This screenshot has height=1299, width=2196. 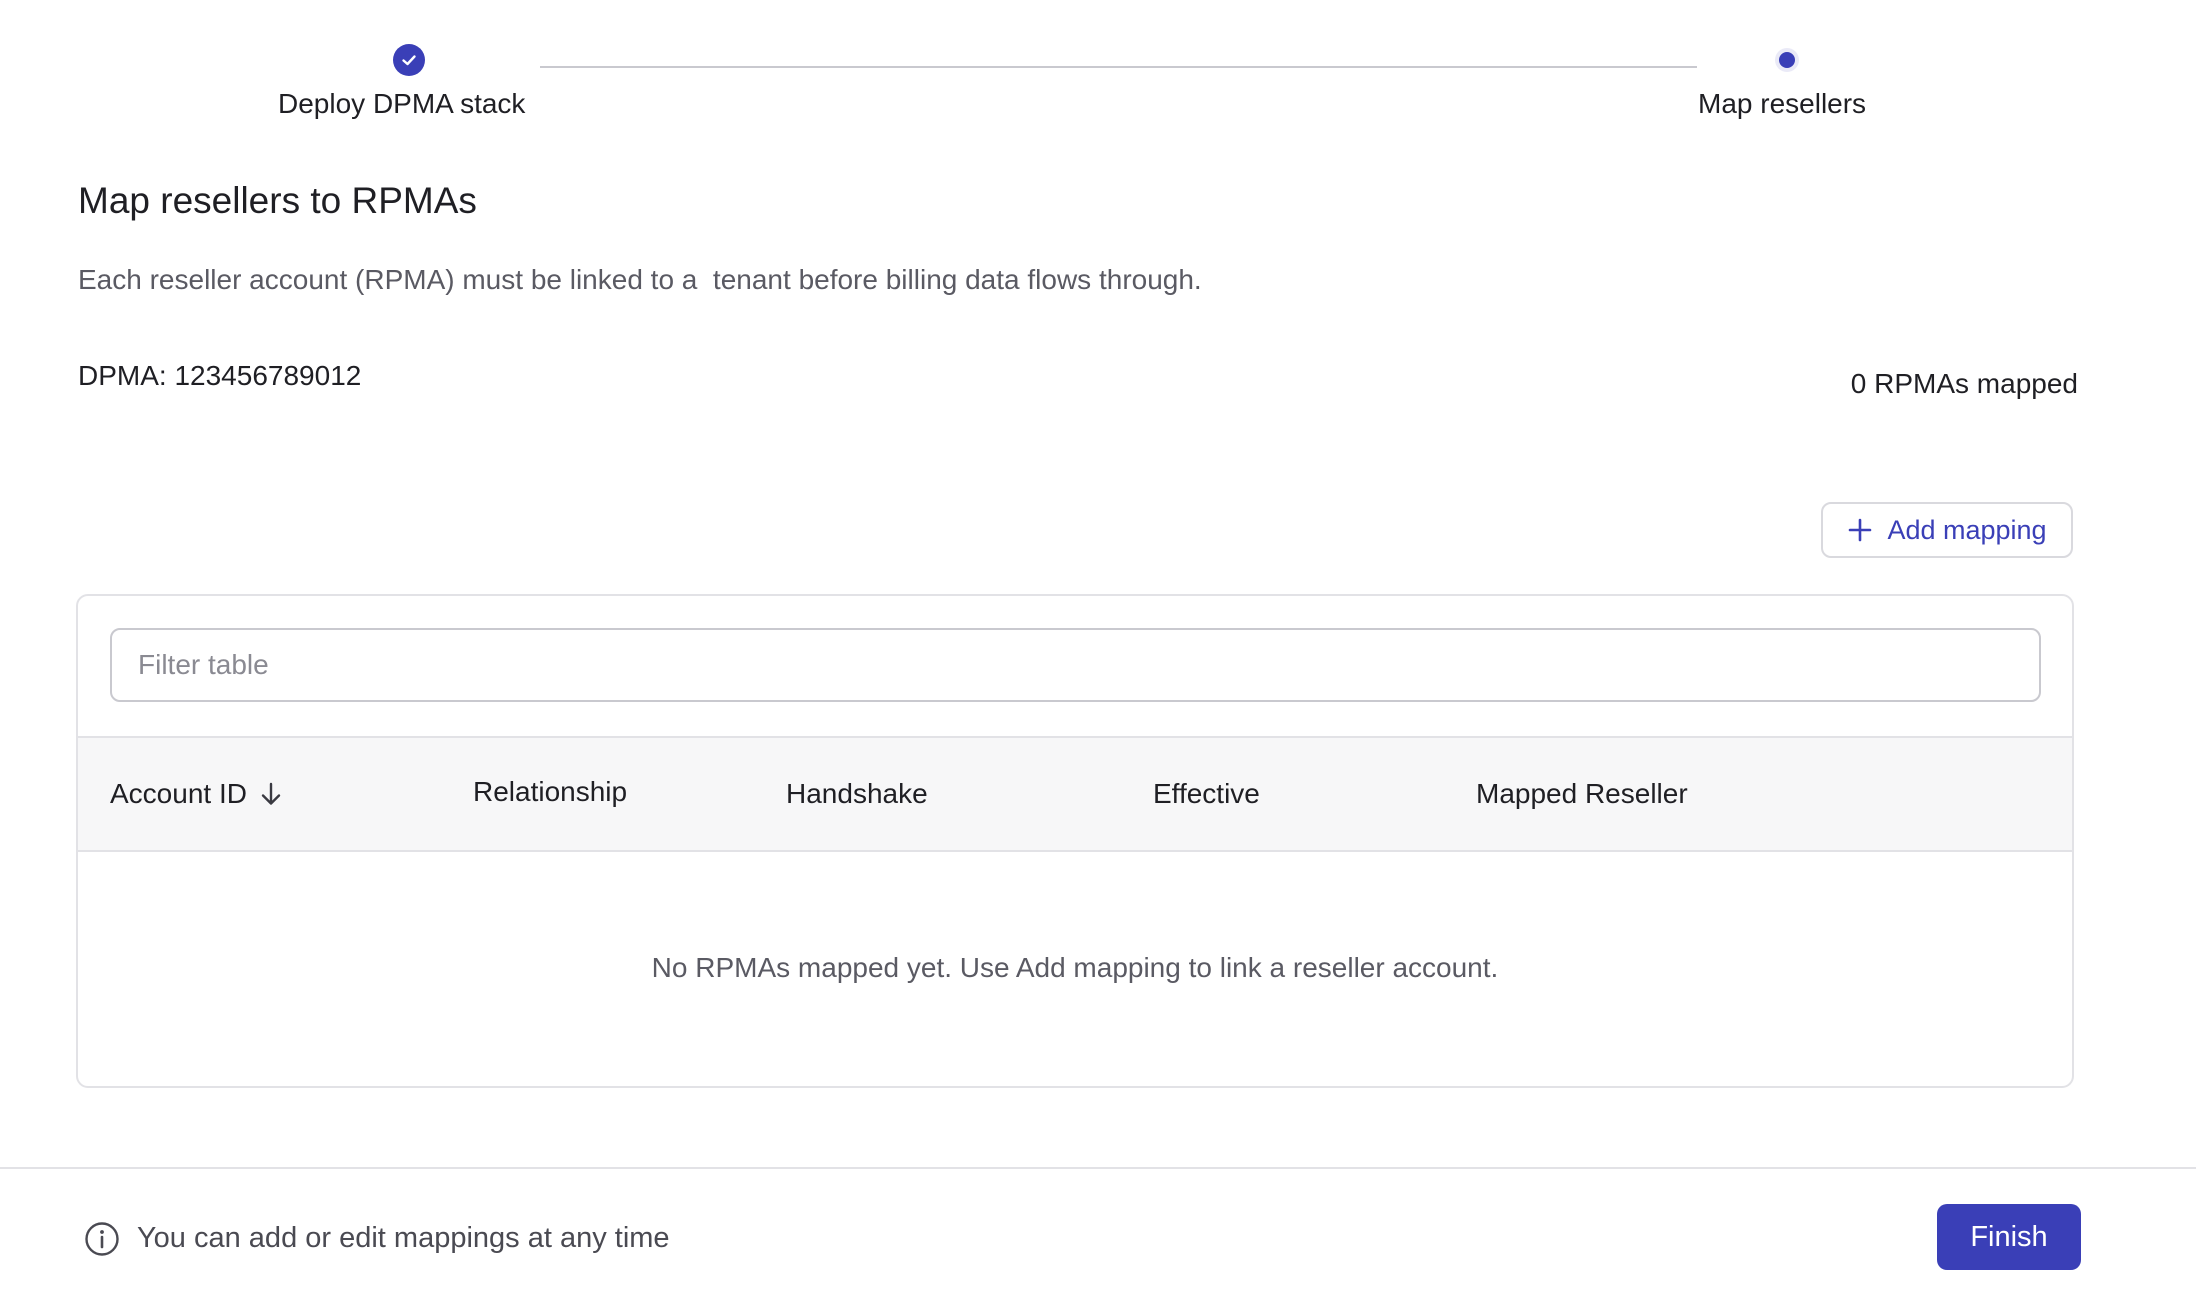 What do you see at coordinates (1967, 529) in the screenshot?
I see `add-mapping-label: Add mapping` at bounding box center [1967, 529].